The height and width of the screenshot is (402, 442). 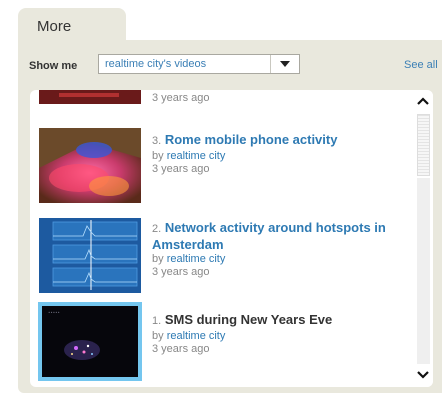 What do you see at coordinates (53, 66) in the screenshot?
I see `show-me-label: Show me` at bounding box center [53, 66].